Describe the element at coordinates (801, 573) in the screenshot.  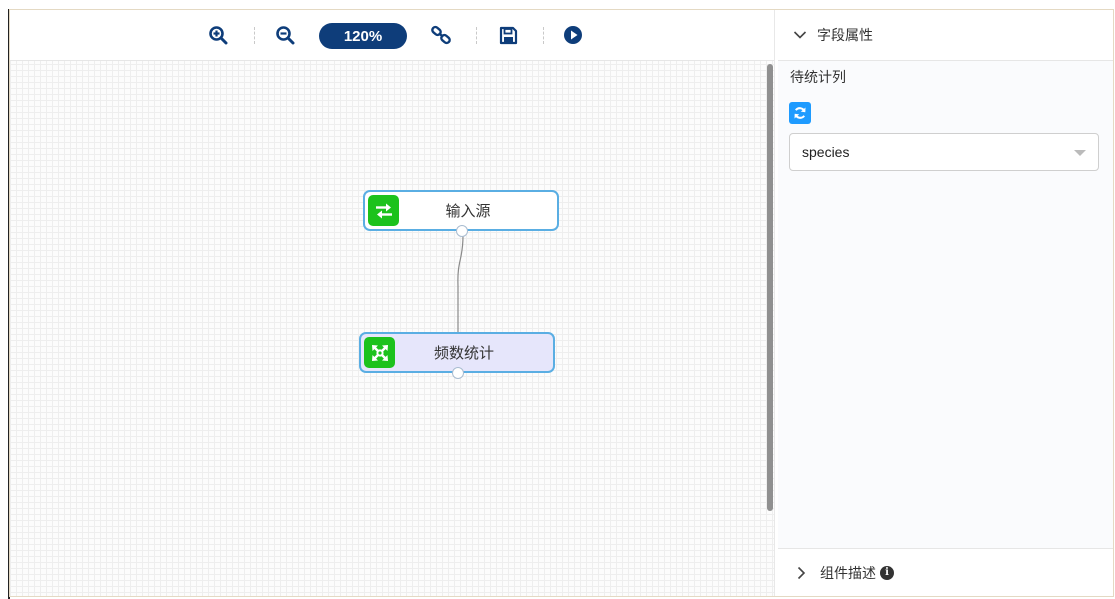
I see `chevron-right-icon` at that location.